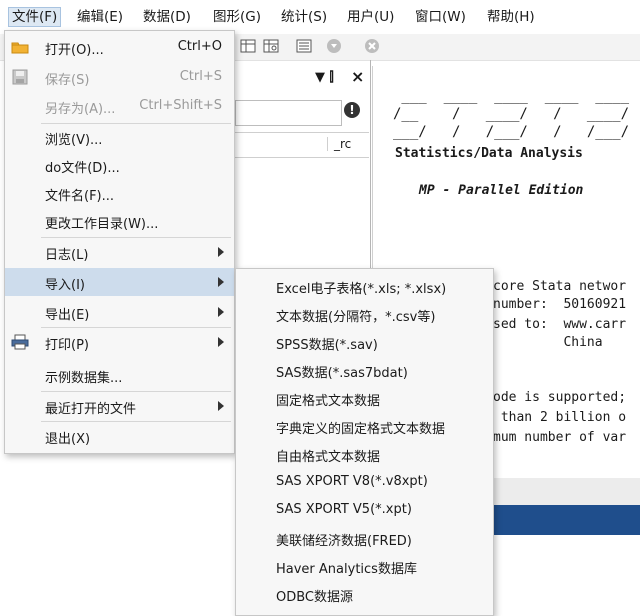 The image size is (640, 616). Describe the element at coordinates (199, 46) in the screenshot. I see `menu-item-shortcut: Ctrl+O` at that location.